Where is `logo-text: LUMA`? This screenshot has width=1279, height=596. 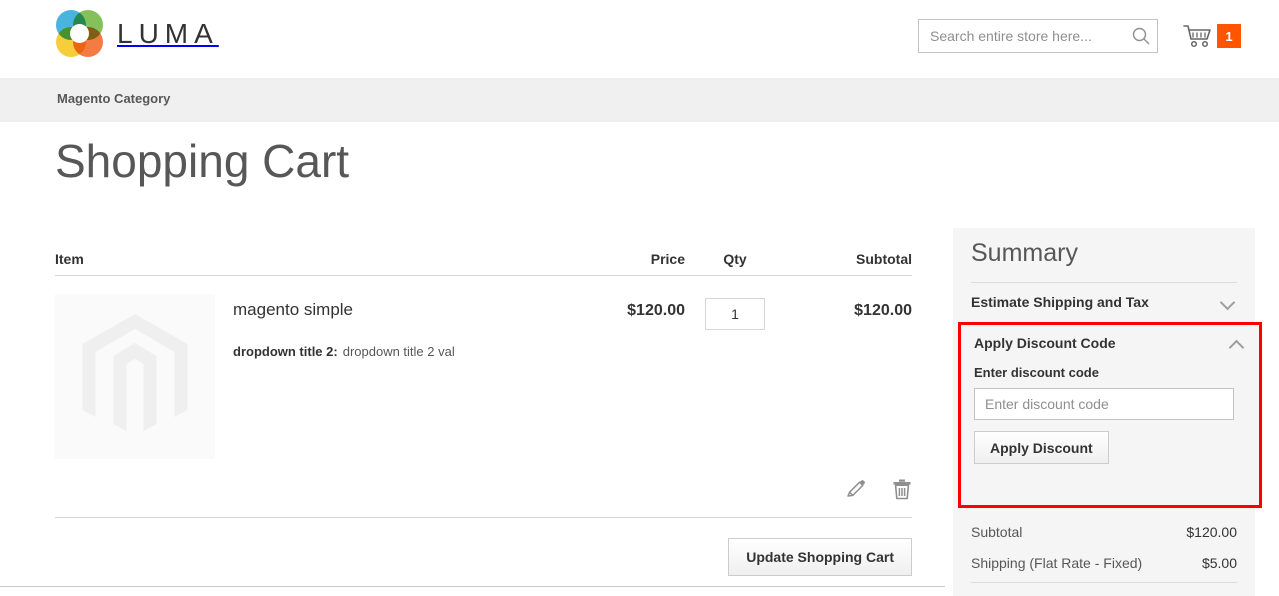 logo-text: LUMA is located at coordinates (168, 33).